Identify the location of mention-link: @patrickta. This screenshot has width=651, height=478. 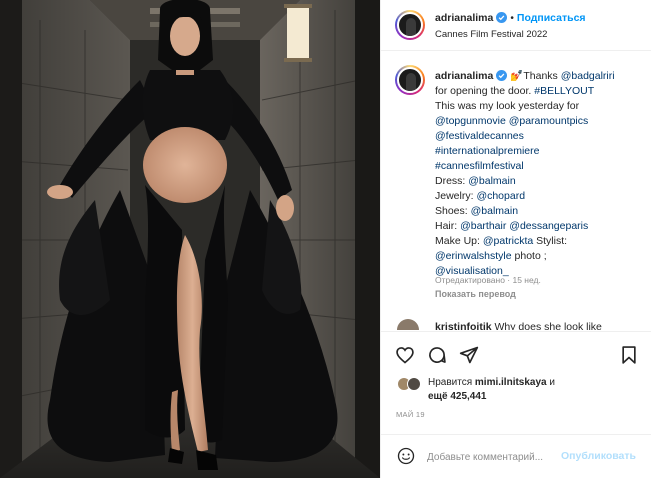
(508, 241).